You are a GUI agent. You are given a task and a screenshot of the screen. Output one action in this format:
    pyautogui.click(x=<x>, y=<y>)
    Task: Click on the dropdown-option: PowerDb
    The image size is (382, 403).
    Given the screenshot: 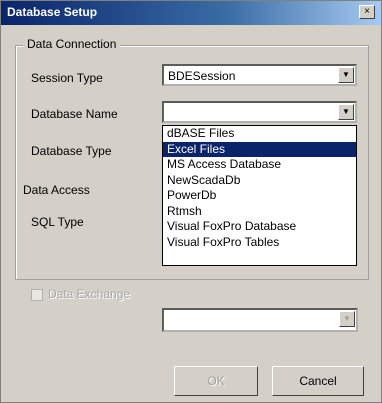 What is the action you would take?
    pyautogui.click(x=259, y=196)
    